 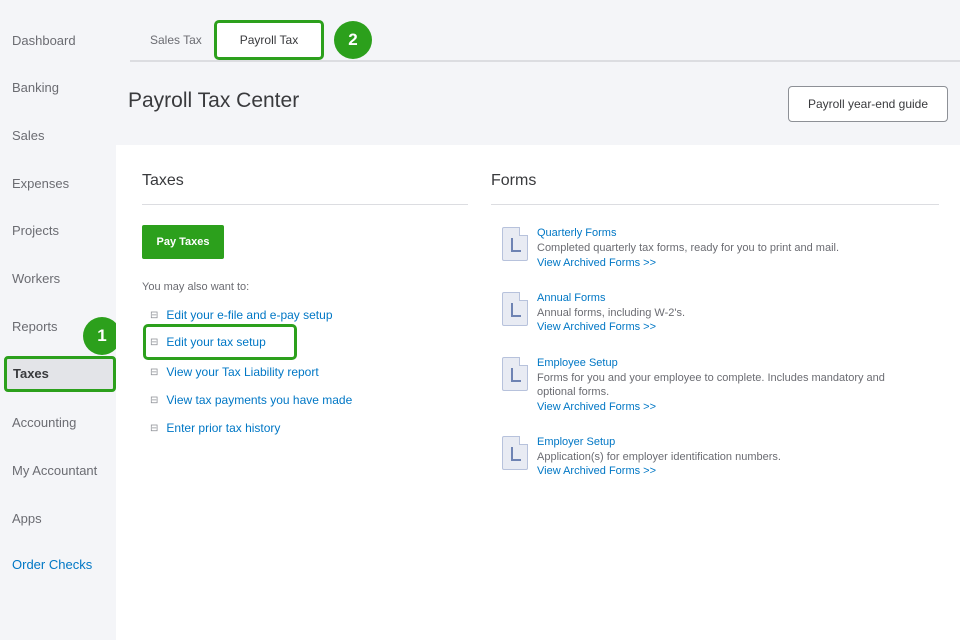 What do you see at coordinates (58, 184) in the screenshot?
I see `sidebar-item-expenses: Expenses` at bounding box center [58, 184].